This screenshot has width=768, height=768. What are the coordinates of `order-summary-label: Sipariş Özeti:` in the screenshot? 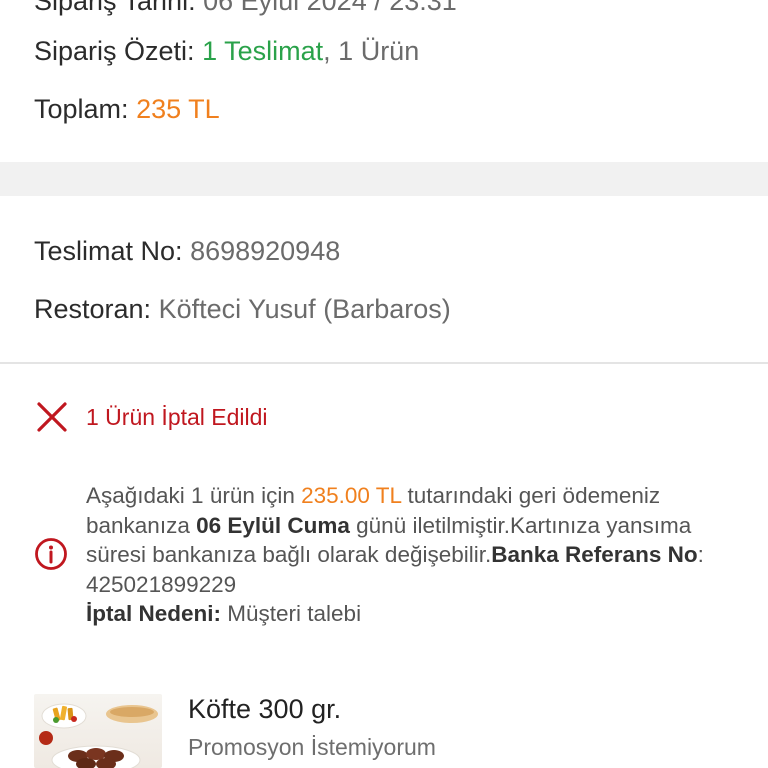 It's located at (114, 51).